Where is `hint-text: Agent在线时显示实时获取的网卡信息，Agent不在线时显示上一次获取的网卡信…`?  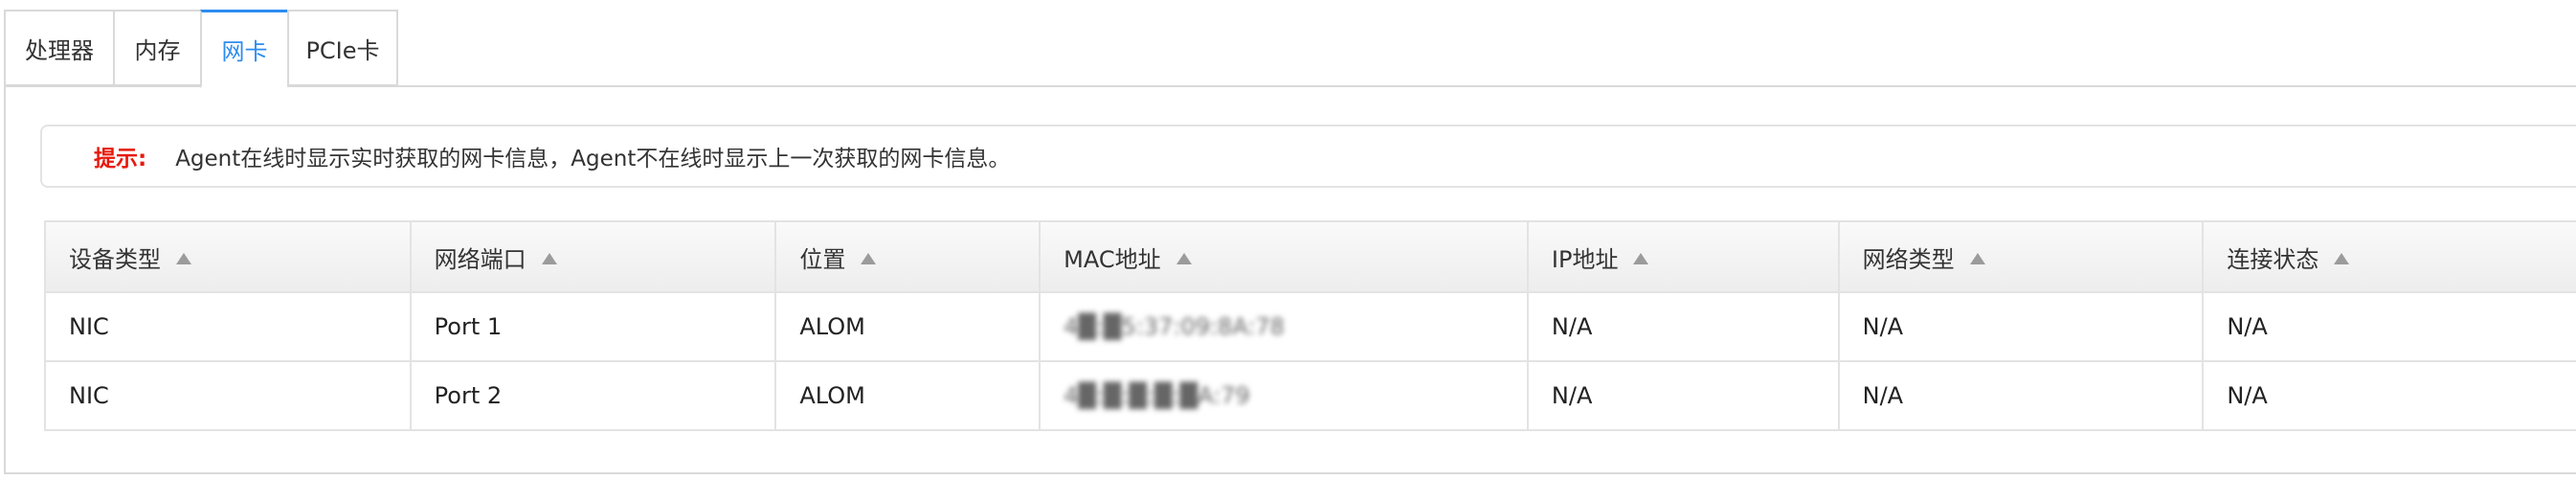
hint-text: Agent在线时显示实时获取的网卡信息，Agent不在线时显示上一次获取的网卡信… is located at coordinates (593, 159).